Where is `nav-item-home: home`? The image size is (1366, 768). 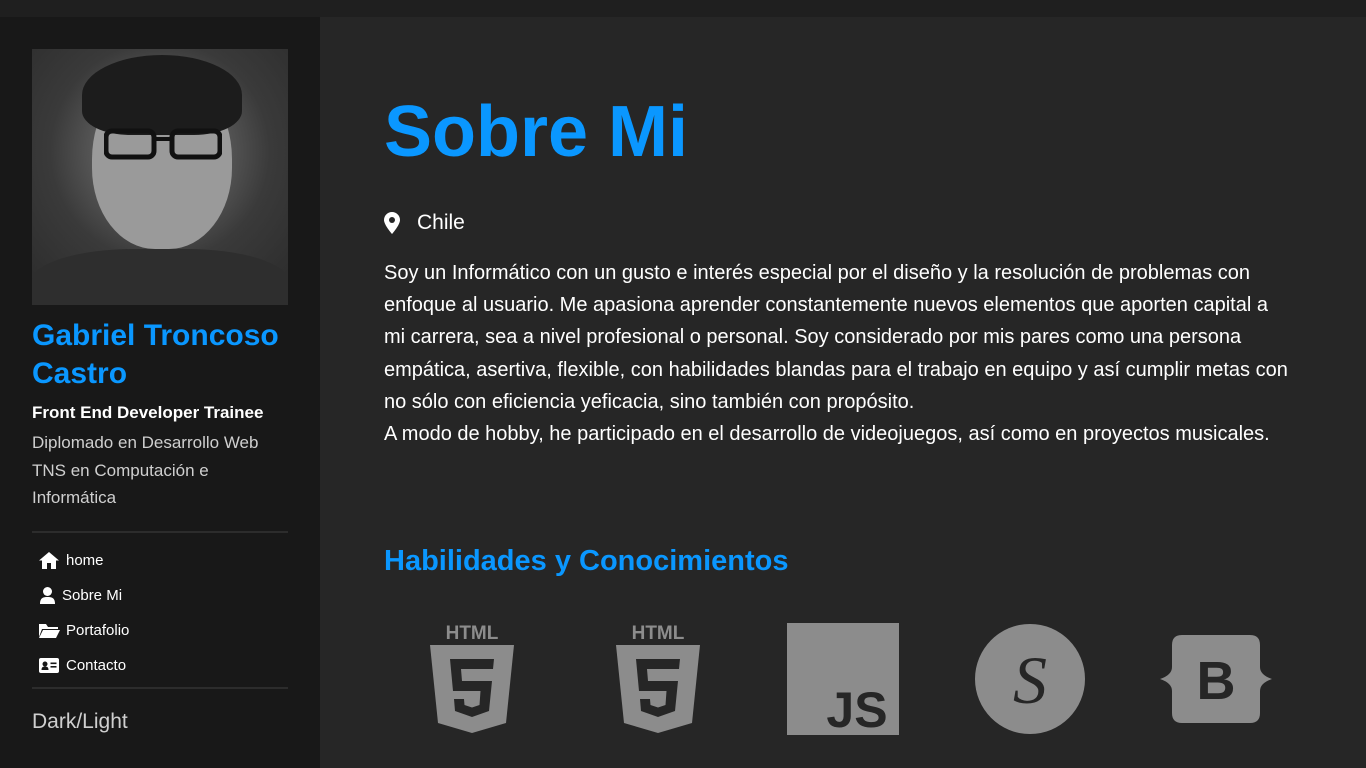
nav-item-home: home is located at coordinates (160, 560).